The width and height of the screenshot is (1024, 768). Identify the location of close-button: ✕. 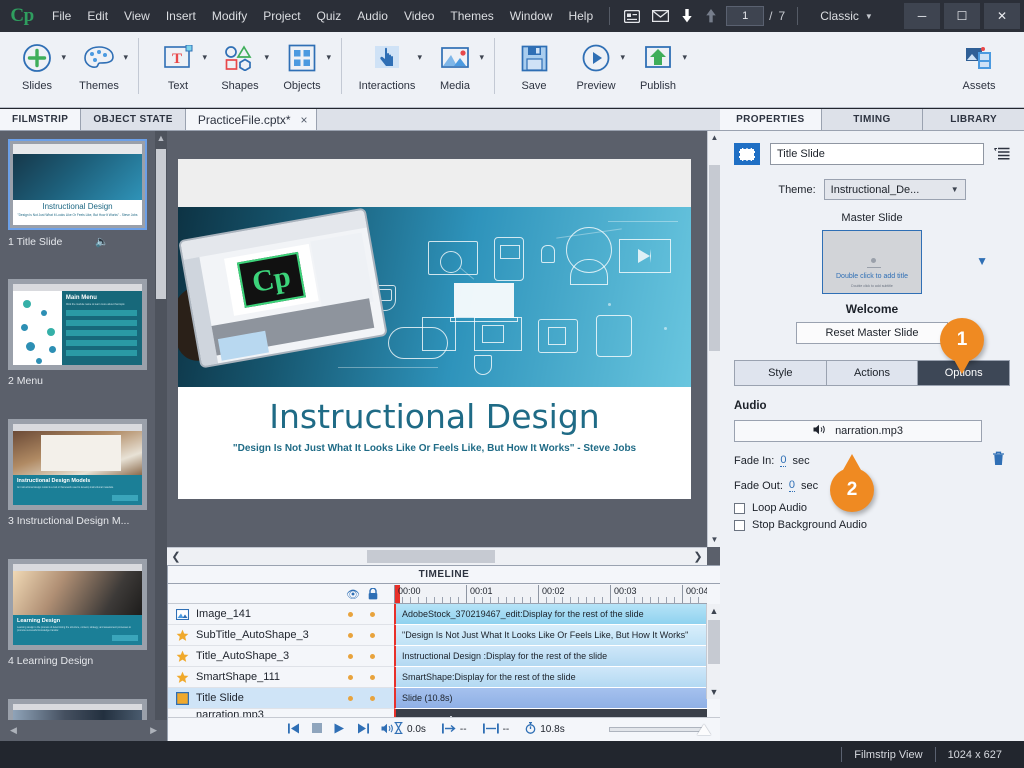
(1002, 16).